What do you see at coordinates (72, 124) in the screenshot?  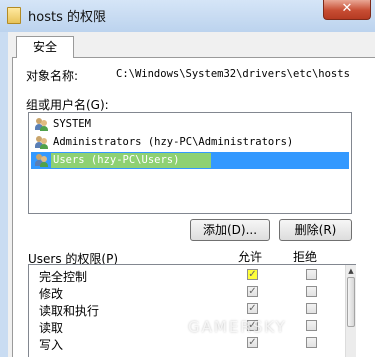 I see `user-name: SYSTEM` at bounding box center [72, 124].